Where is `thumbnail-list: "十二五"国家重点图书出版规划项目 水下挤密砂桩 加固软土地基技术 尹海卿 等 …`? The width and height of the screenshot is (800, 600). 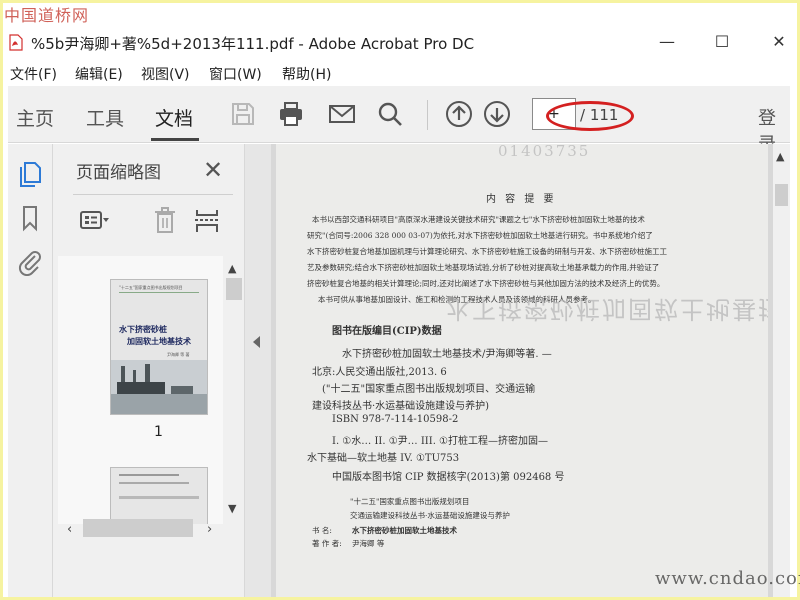
thumbnail-list: "十二五"国家重点图书出版规划项目 水下挤密砂桩 加固软土地基技术 尹海卿 等 … is located at coordinates (140, 390).